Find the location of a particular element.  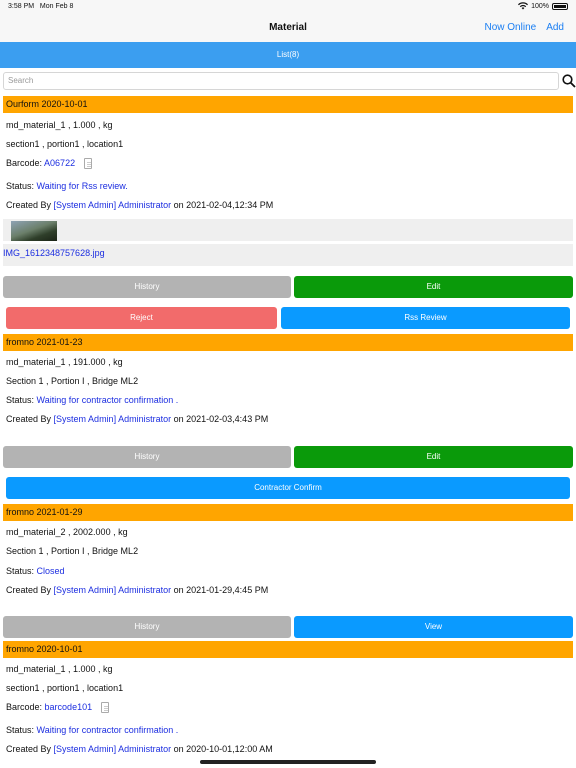

record-header: fromno 2021-01-23 is located at coordinates (288, 342).